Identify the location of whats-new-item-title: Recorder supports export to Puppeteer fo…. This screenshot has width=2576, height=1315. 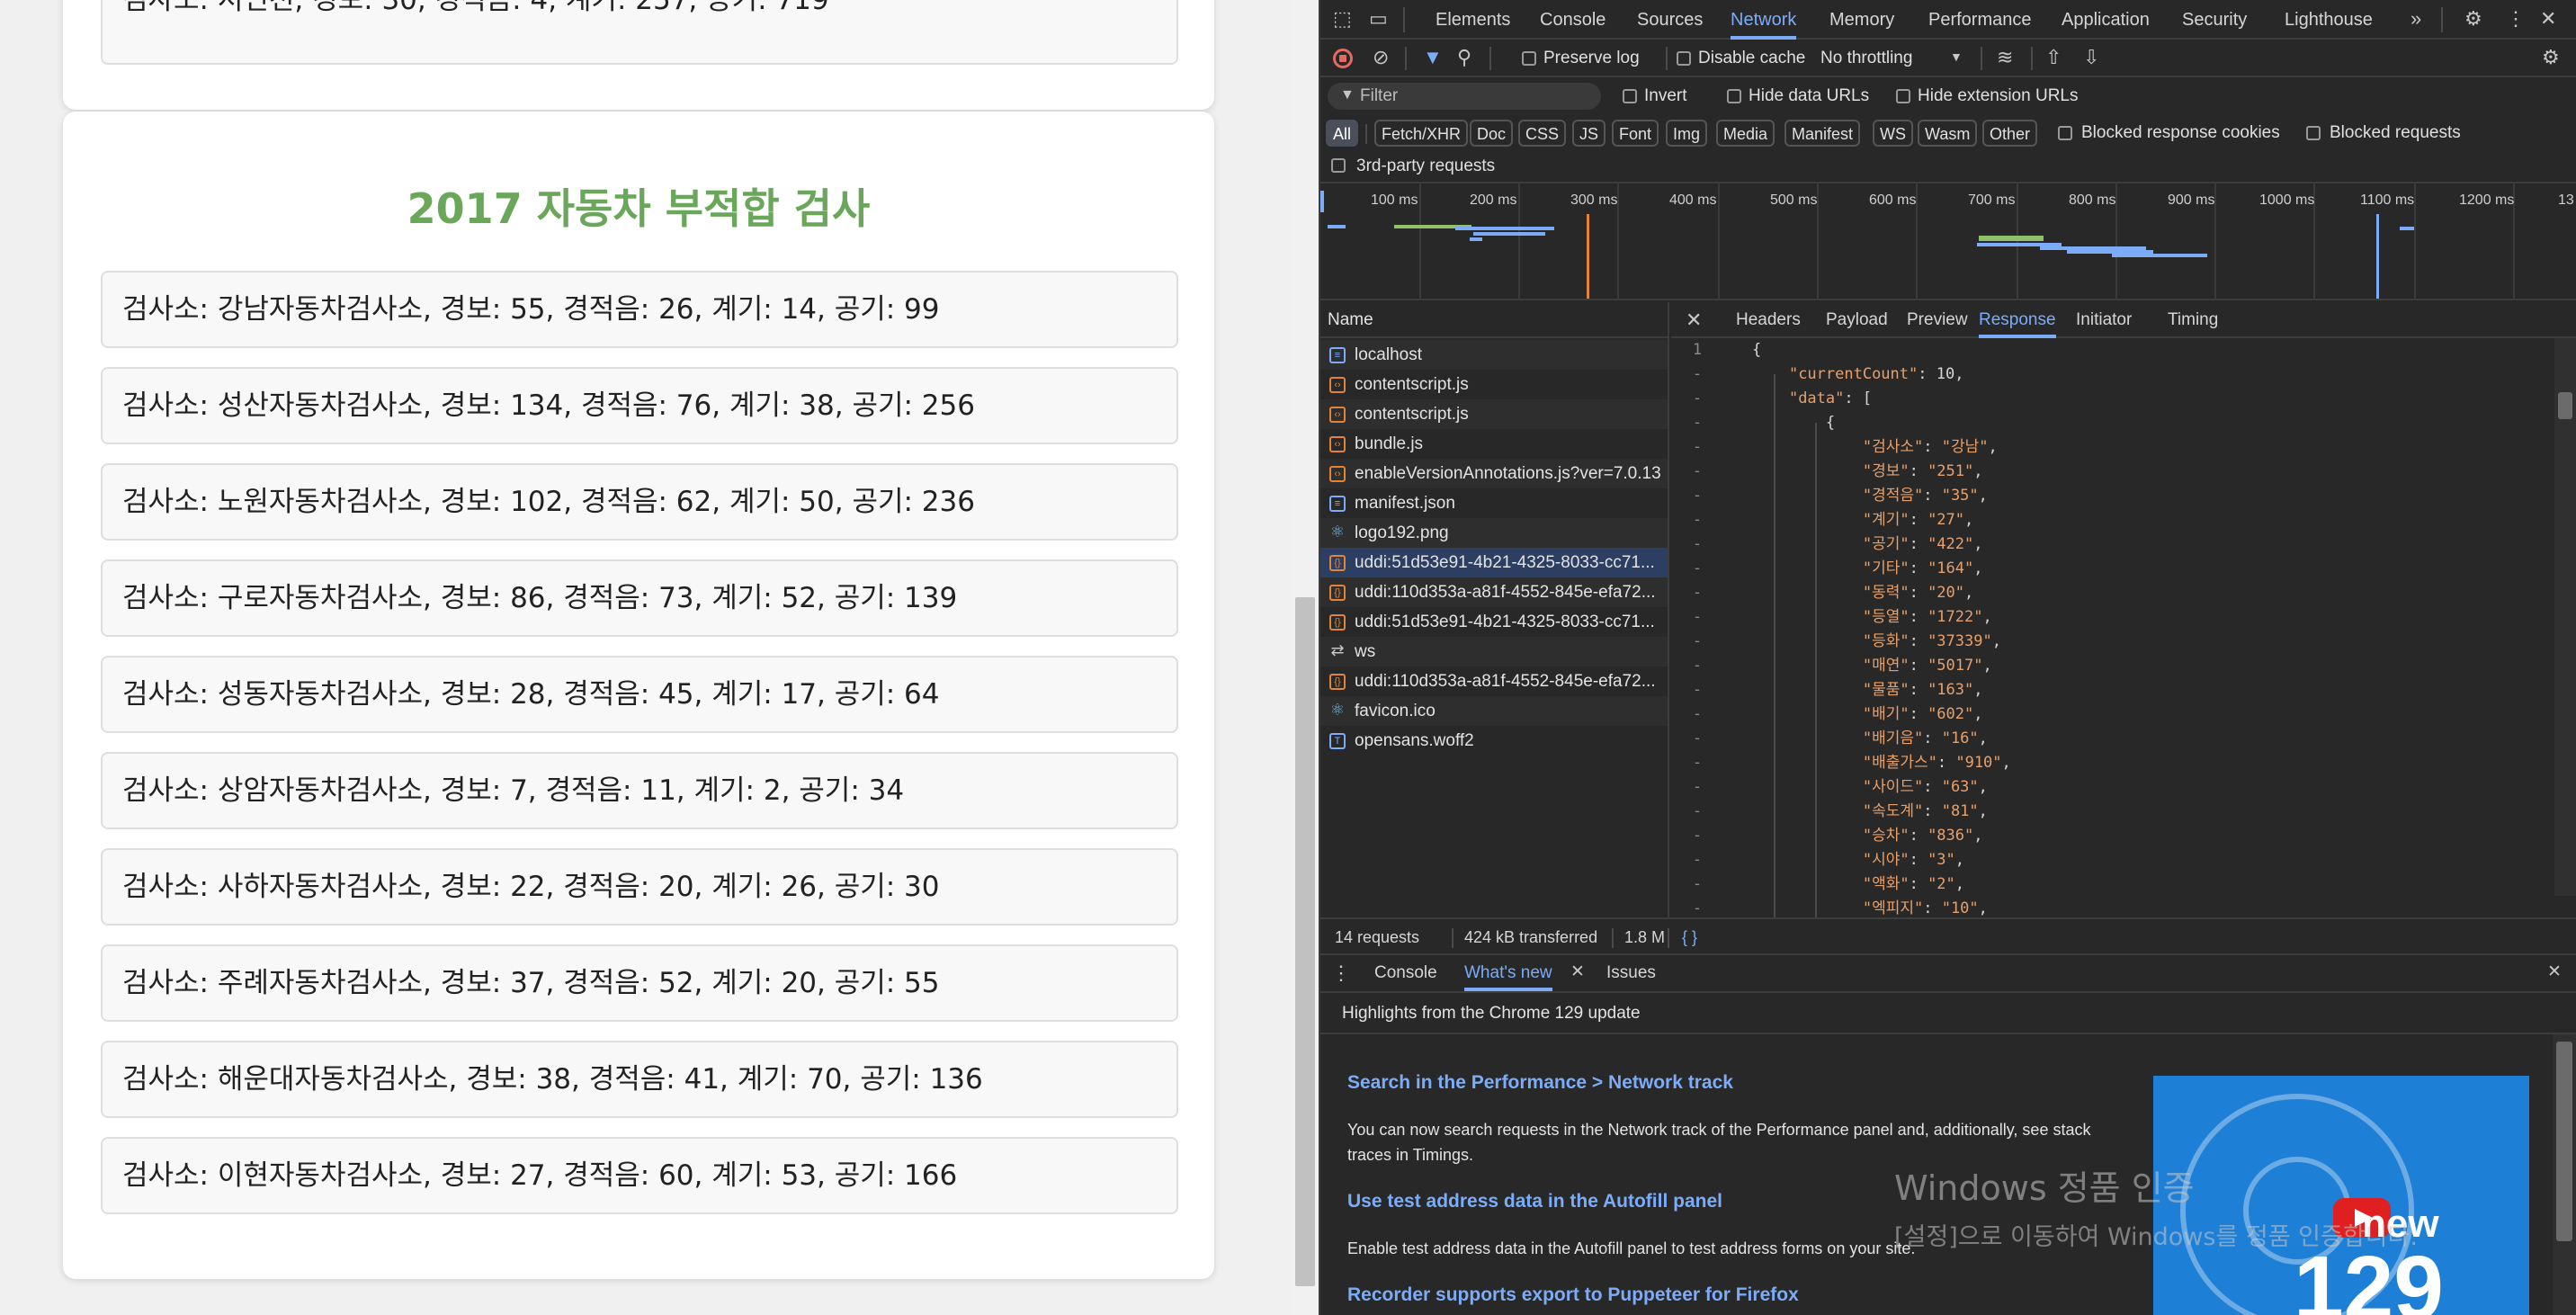
(1573, 1295).